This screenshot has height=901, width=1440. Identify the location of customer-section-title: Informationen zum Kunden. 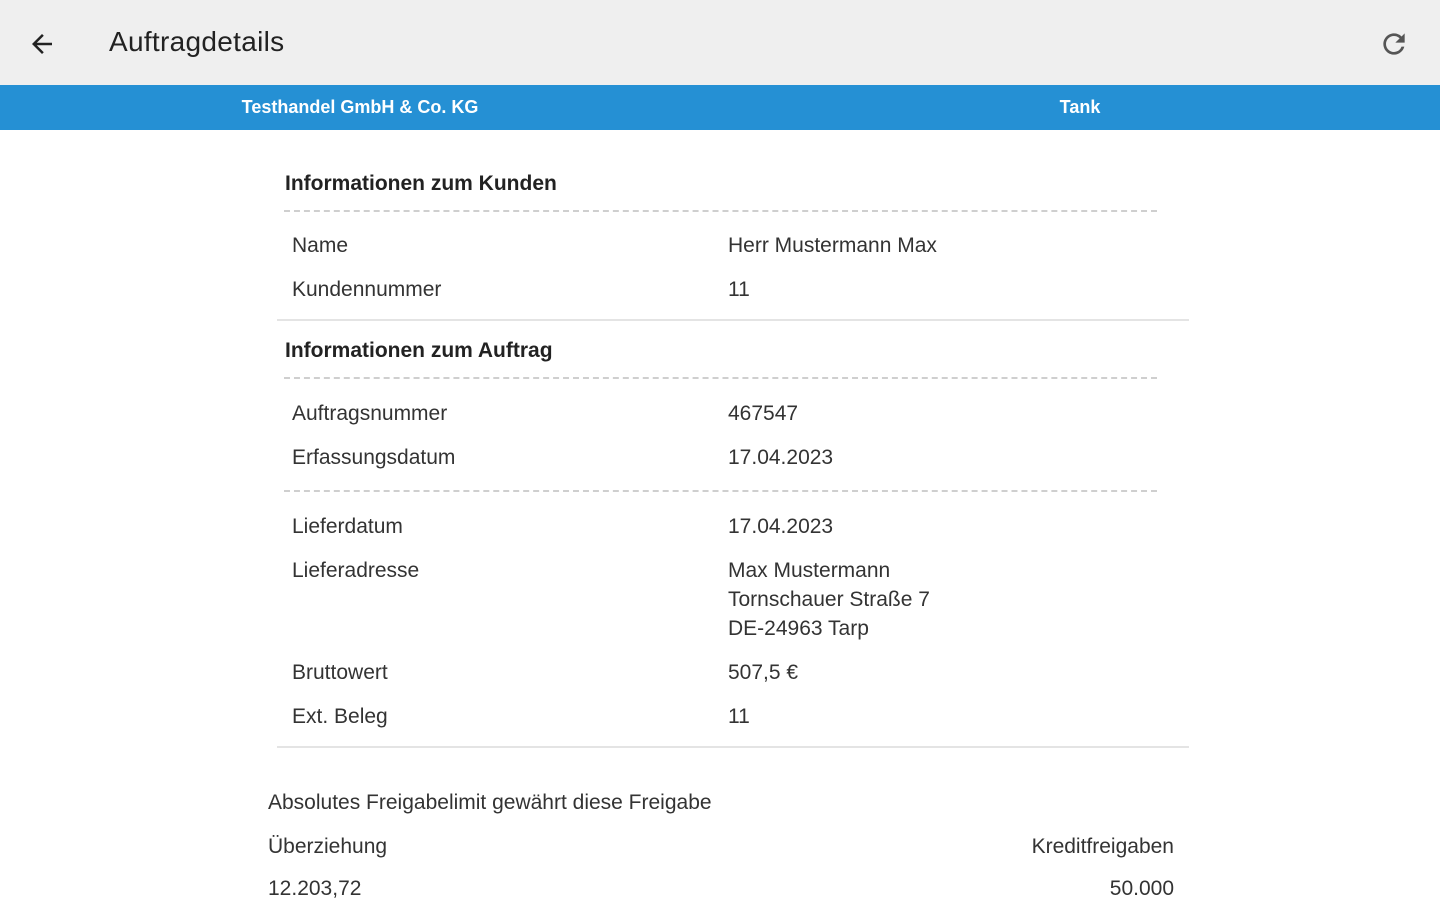
(421, 183).